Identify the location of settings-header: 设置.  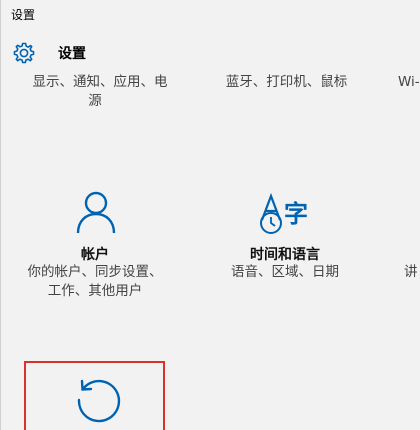
(49, 53).